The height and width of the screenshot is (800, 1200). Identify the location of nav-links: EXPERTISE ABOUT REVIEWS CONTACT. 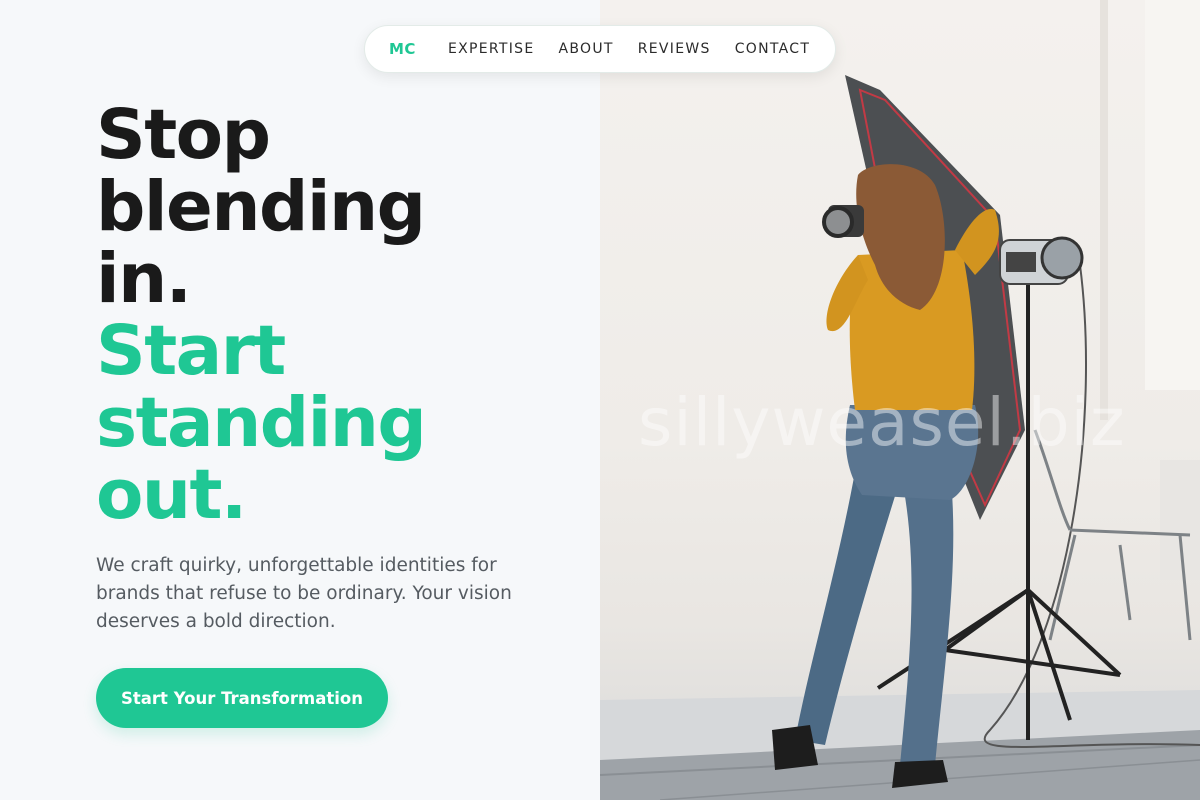
(641, 49).